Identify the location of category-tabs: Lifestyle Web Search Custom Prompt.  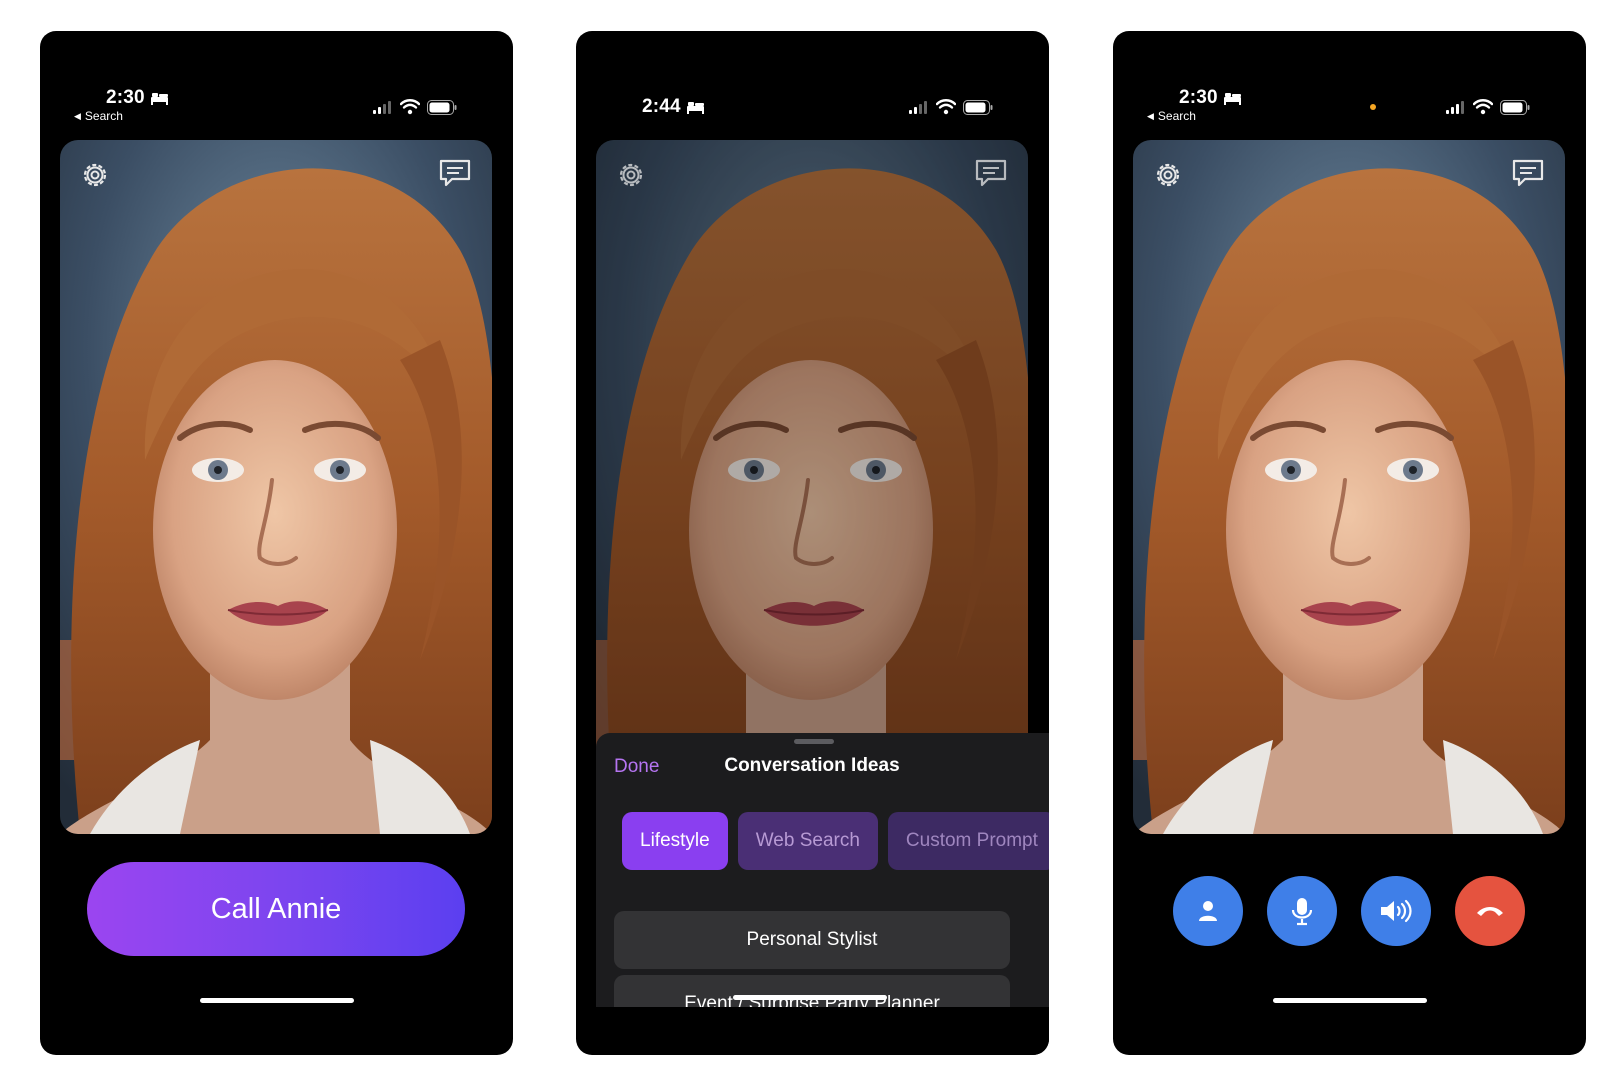
(835, 841).